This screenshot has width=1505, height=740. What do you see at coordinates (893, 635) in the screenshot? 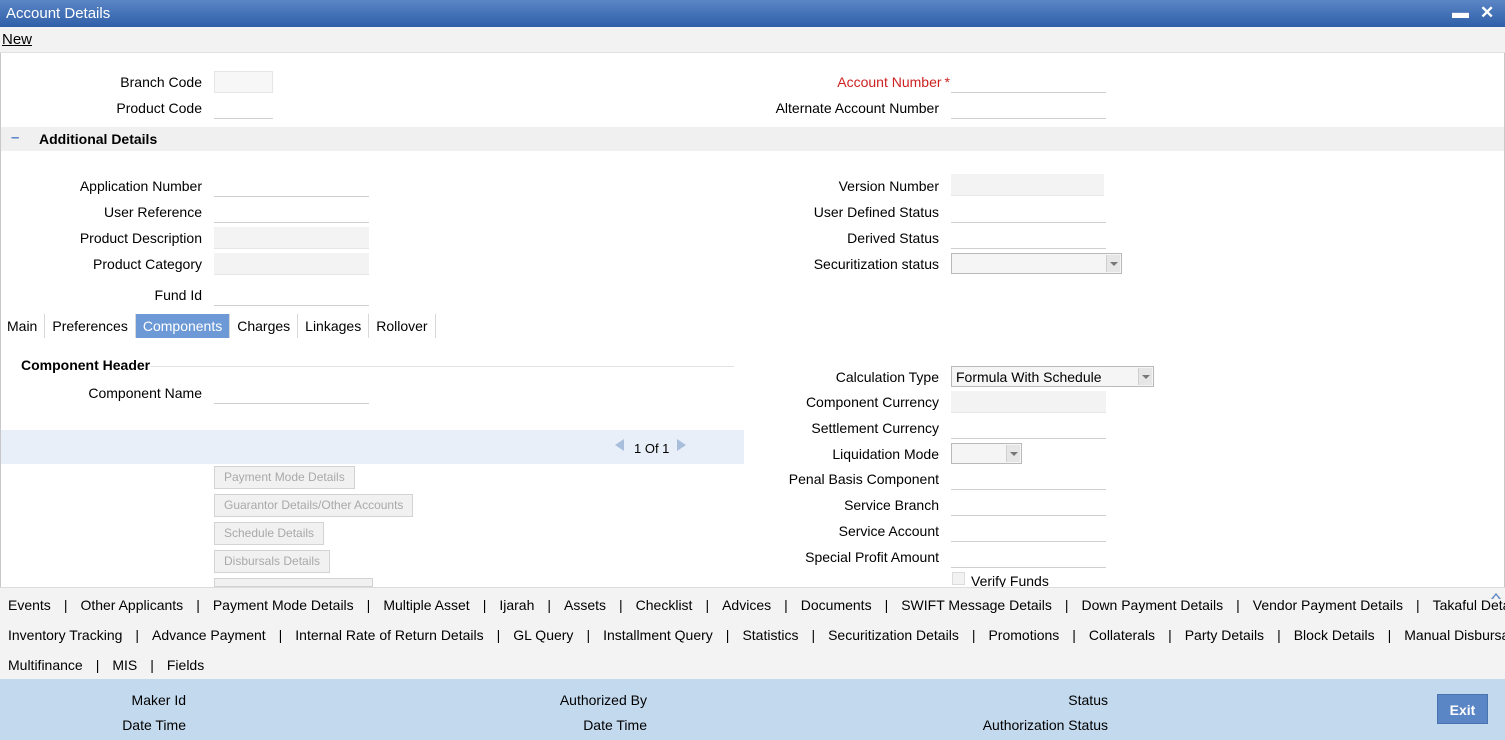
I see `footer-link-securitization-details: Securitization Details` at bounding box center [893, 635].